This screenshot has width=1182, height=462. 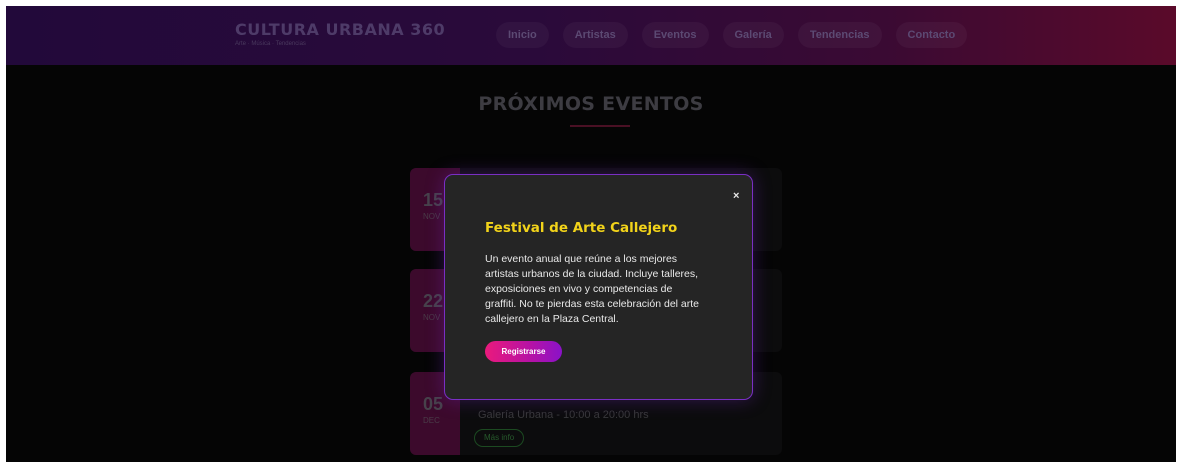 I want to click on section-title-underline, so click(x=600, y=126).